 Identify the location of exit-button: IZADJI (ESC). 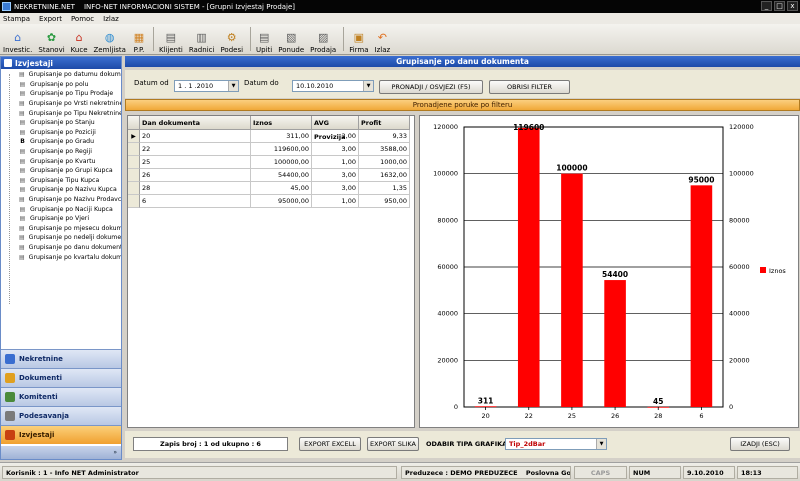
(760, 444).